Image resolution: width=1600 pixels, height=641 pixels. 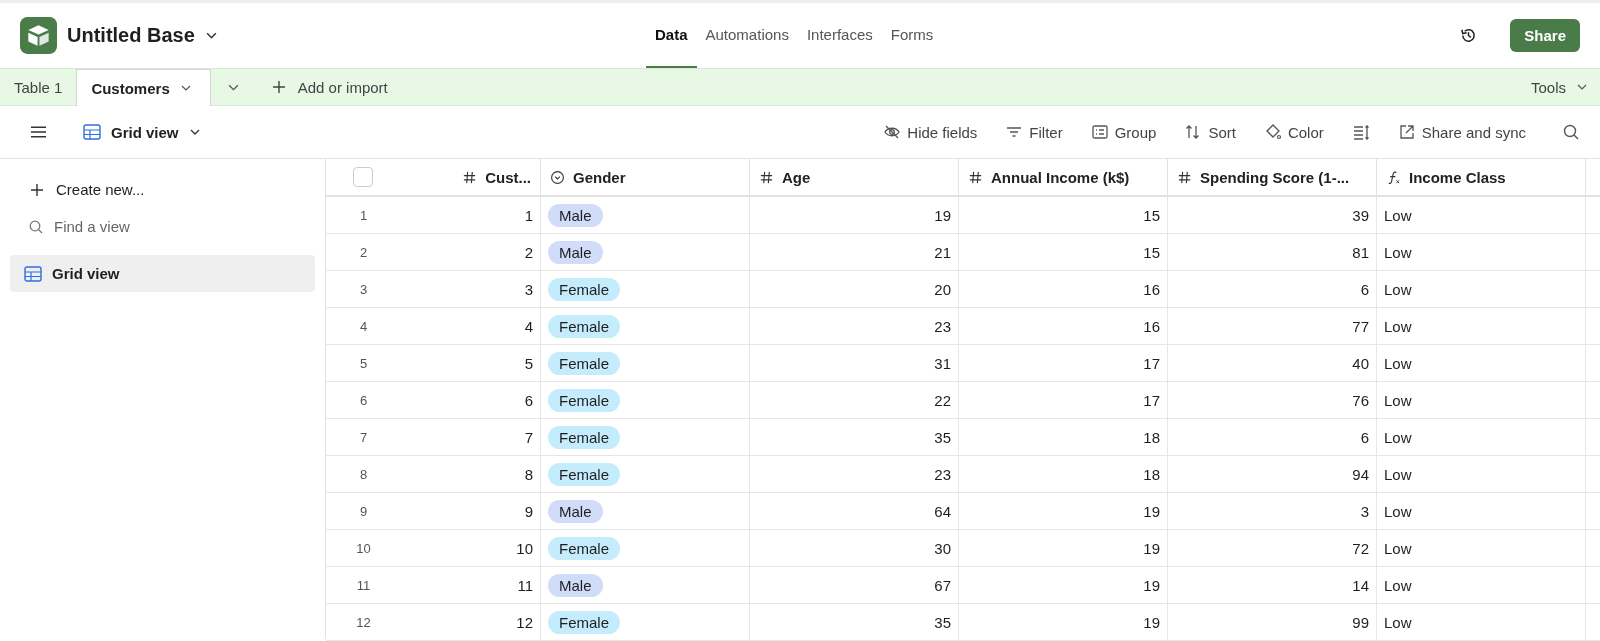 What do you see at coordinates (329, 87) in the screenshot?
I see `add-or-import-button: Add or import` at bounding box center [329, 87].